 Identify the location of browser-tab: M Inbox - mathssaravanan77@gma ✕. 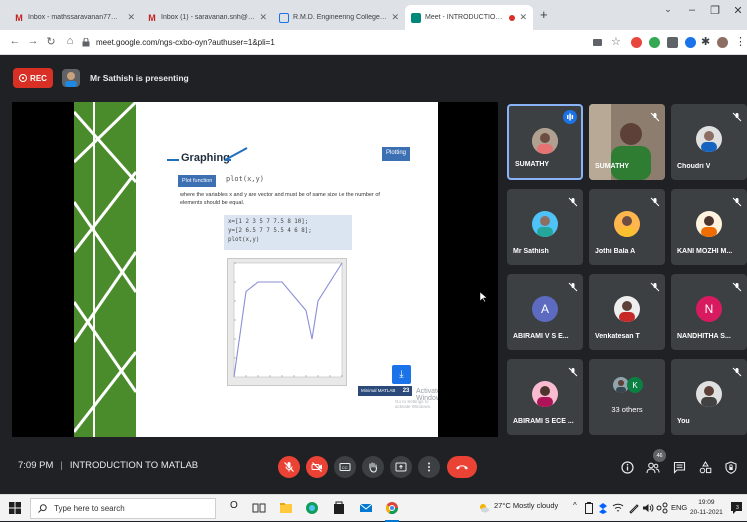
(74, 17).